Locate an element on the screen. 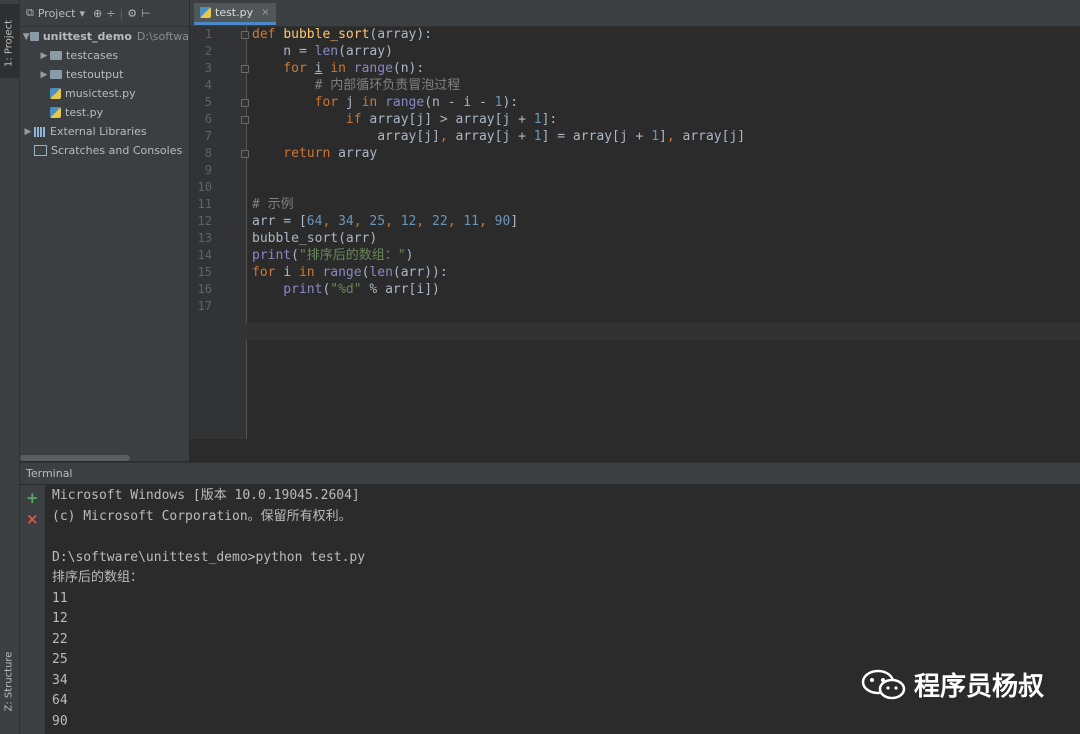 The width and height of the screenshot is (1080, 734). line-number: 16 is located at coordinates (204, 289).